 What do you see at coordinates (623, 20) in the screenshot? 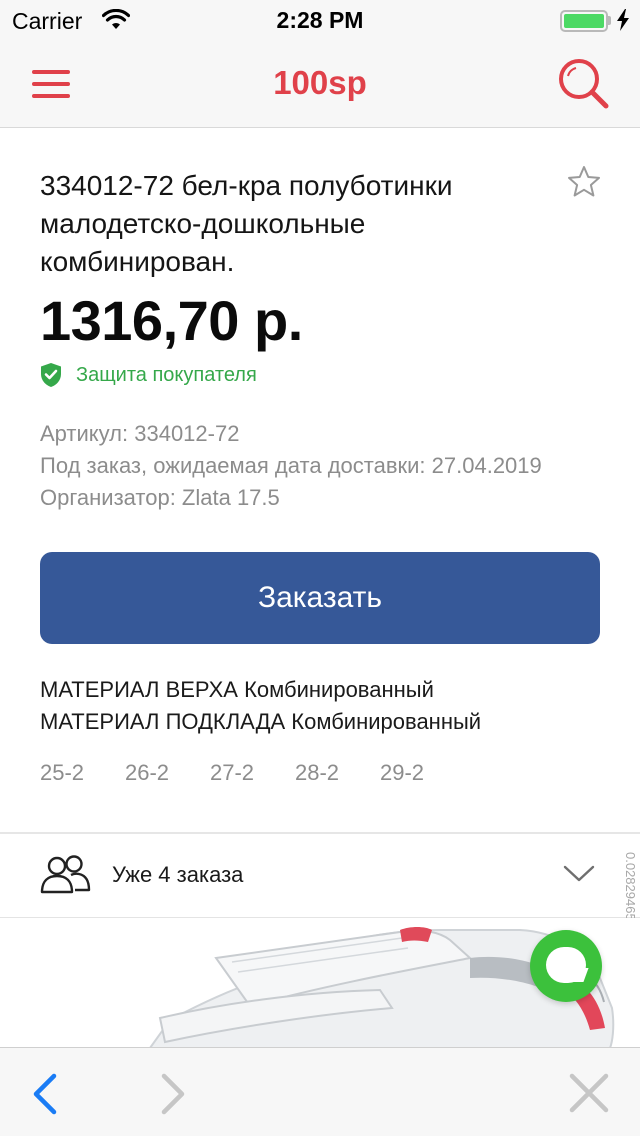
I see `charging-bolt-icon` at bounding box center [623, 20].